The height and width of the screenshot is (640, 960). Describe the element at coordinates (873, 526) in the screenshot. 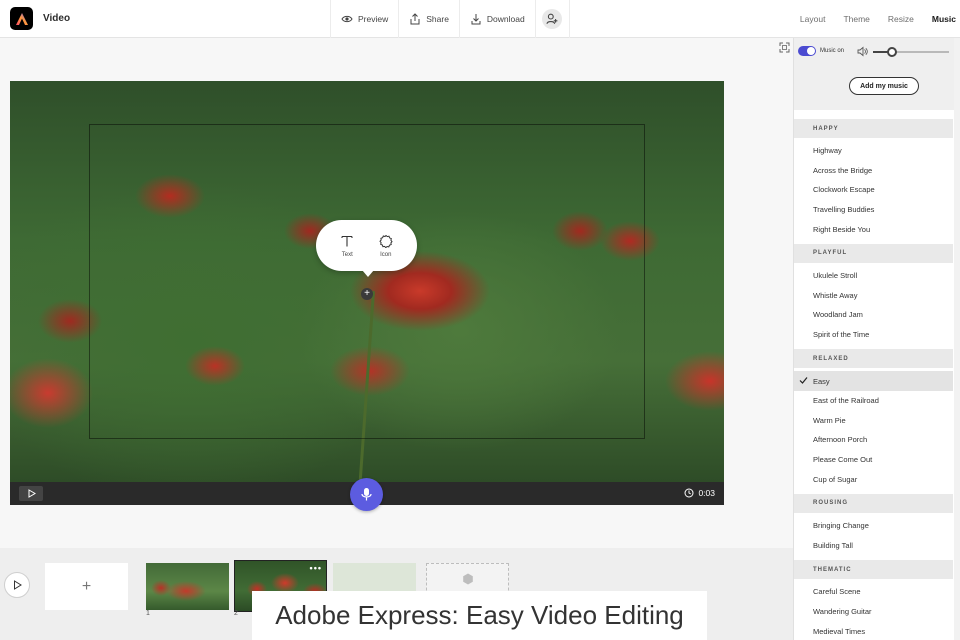

I see `music-track-item: Bringing Change` at that location.